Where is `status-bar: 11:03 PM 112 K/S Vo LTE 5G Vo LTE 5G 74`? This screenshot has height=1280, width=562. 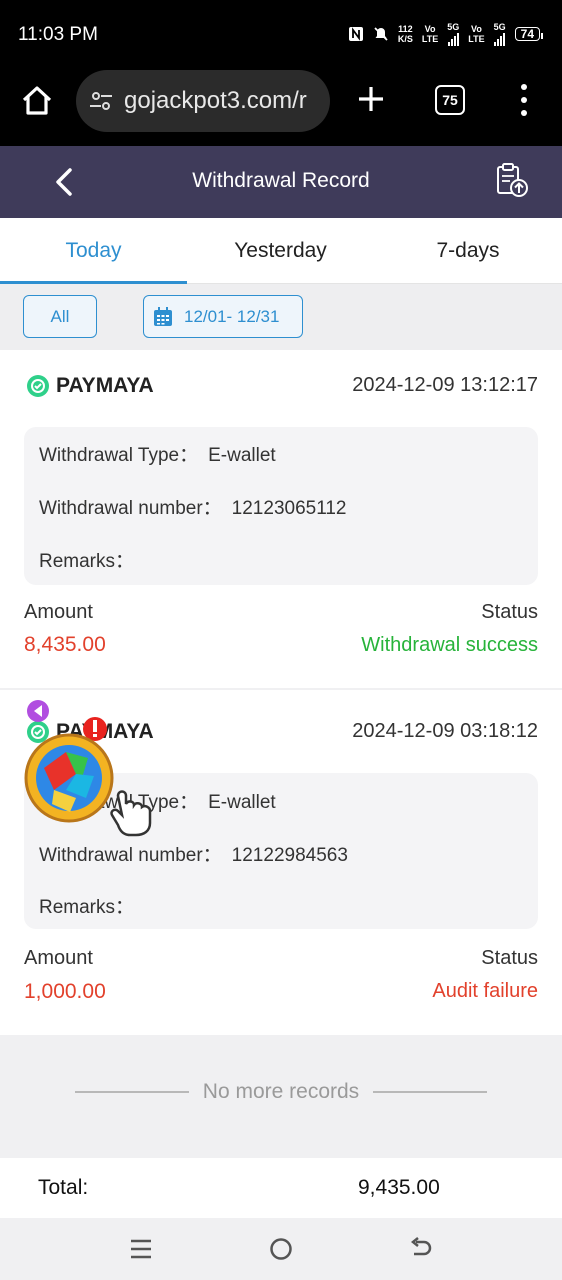
status-bar: 11:03 PM 112 K/S Vo LTE 5G Vo LTE 5G 74 is located at coordinates (281, 35).